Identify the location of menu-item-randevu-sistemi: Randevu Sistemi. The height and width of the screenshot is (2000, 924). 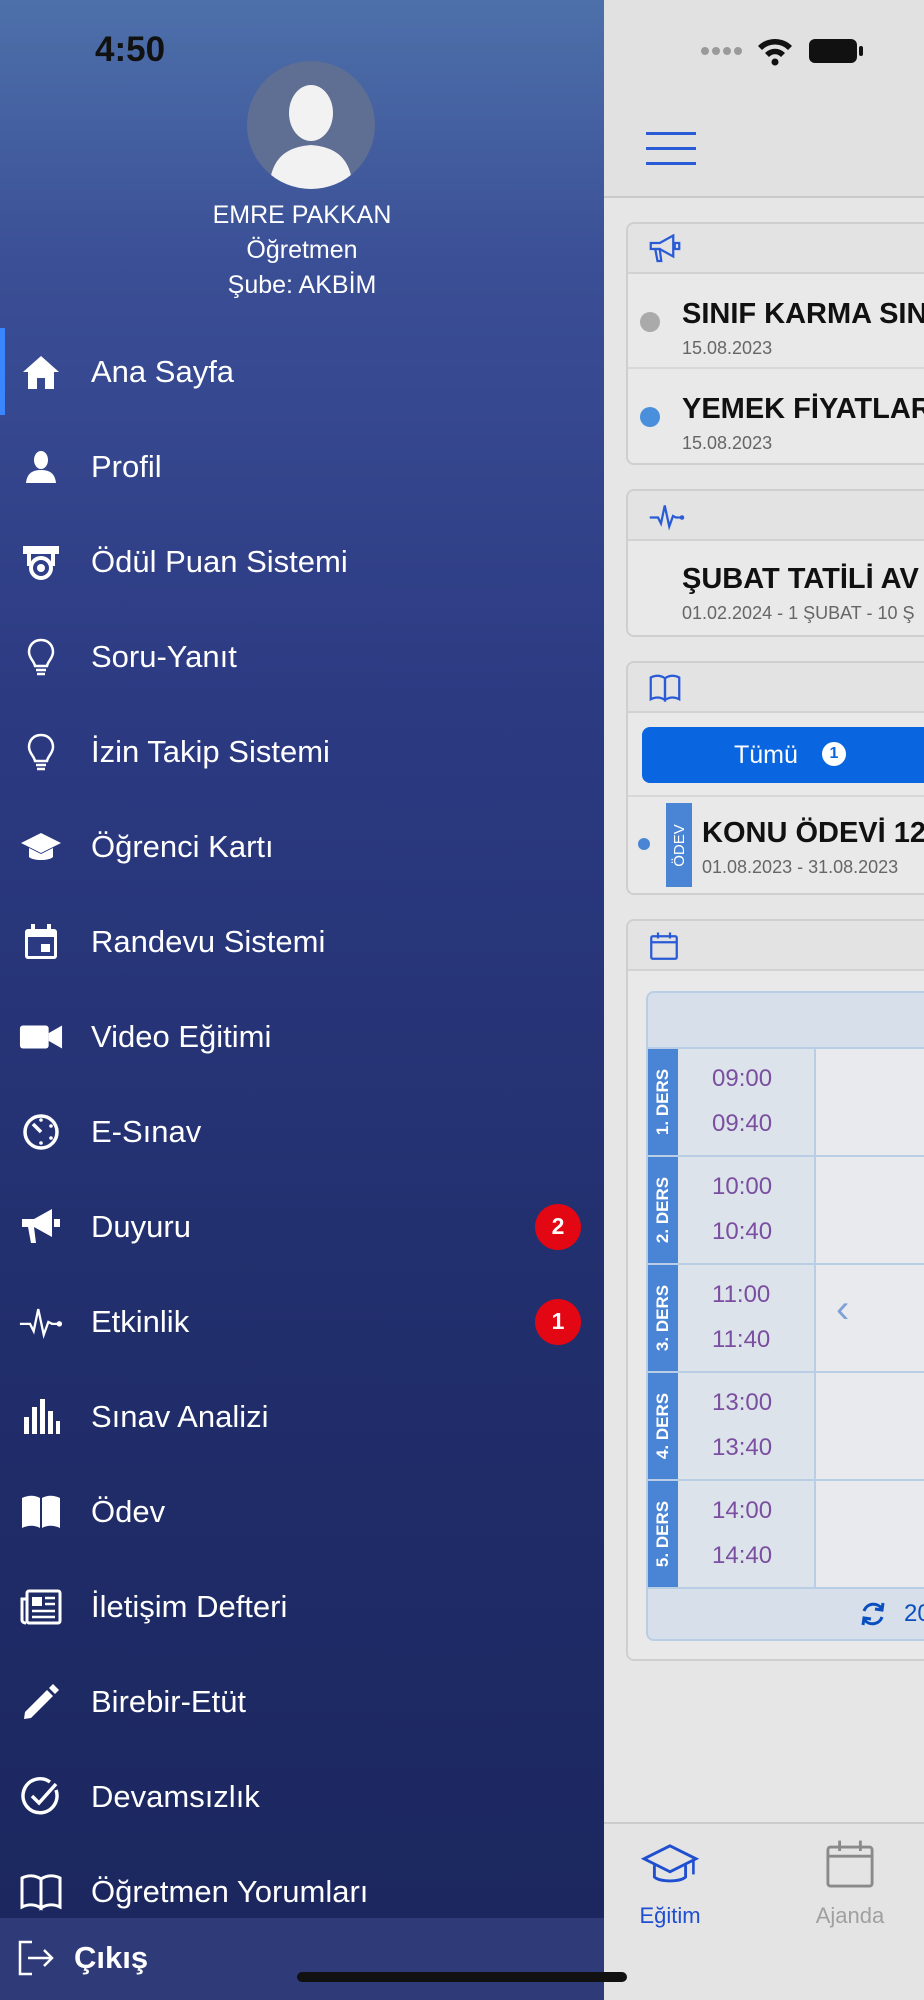
(302, 941).